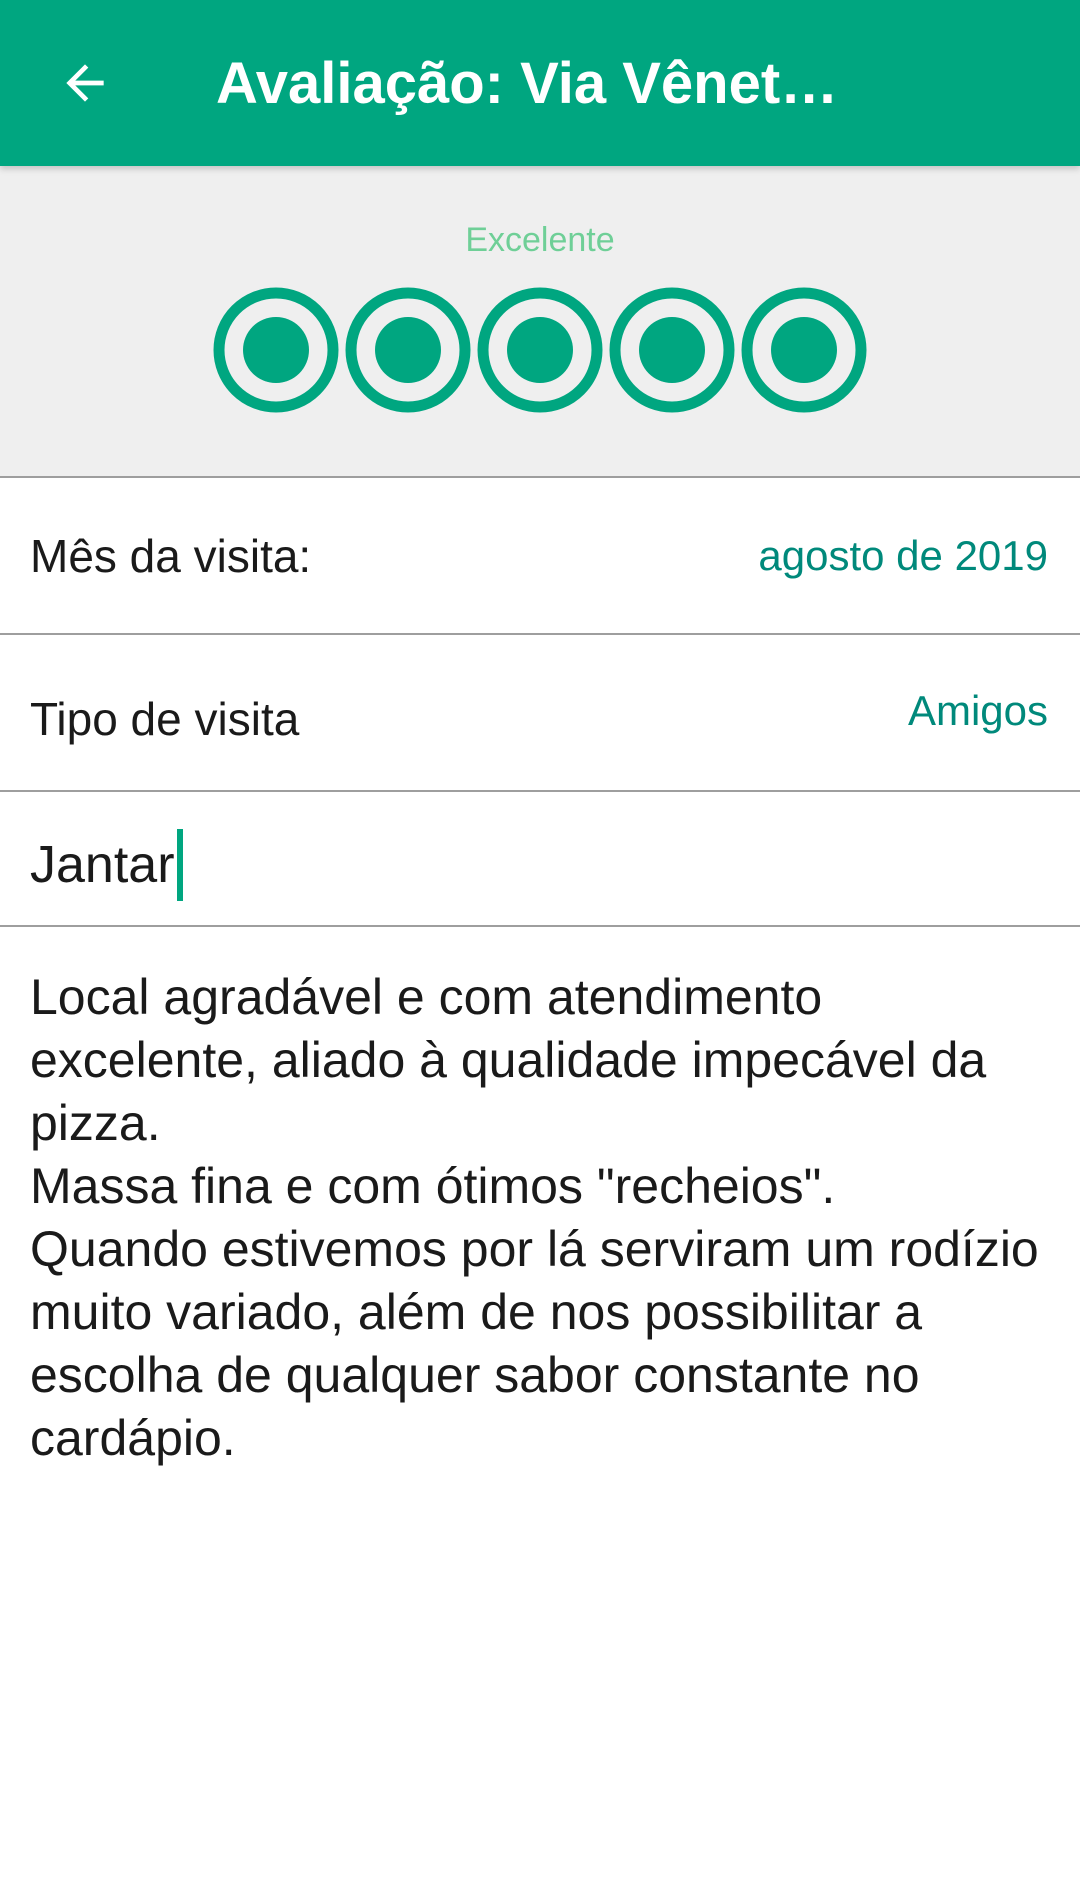 This screenshot has width=1080, height=1900. What do you see at coordinates (540, 240) in the screenshot?
I see `rating-label: Excelente` at bounding box center [540, 240].